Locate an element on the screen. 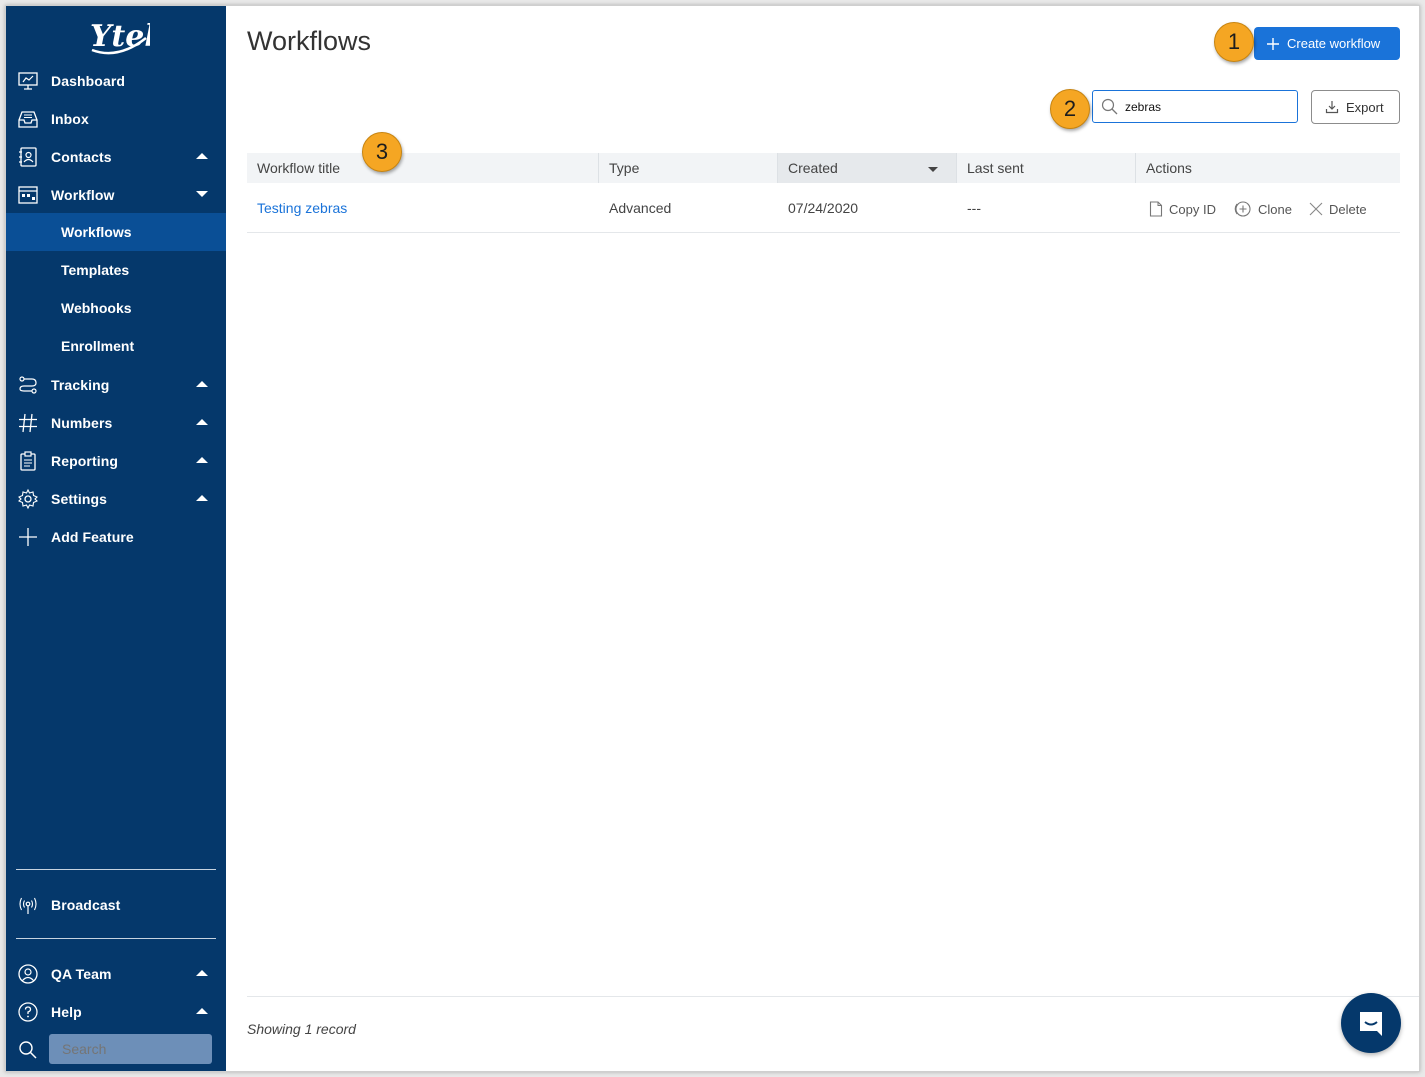 This screenshot has height=1077, width=1425. column-header-created: Created is located at coordinates (867, 168).